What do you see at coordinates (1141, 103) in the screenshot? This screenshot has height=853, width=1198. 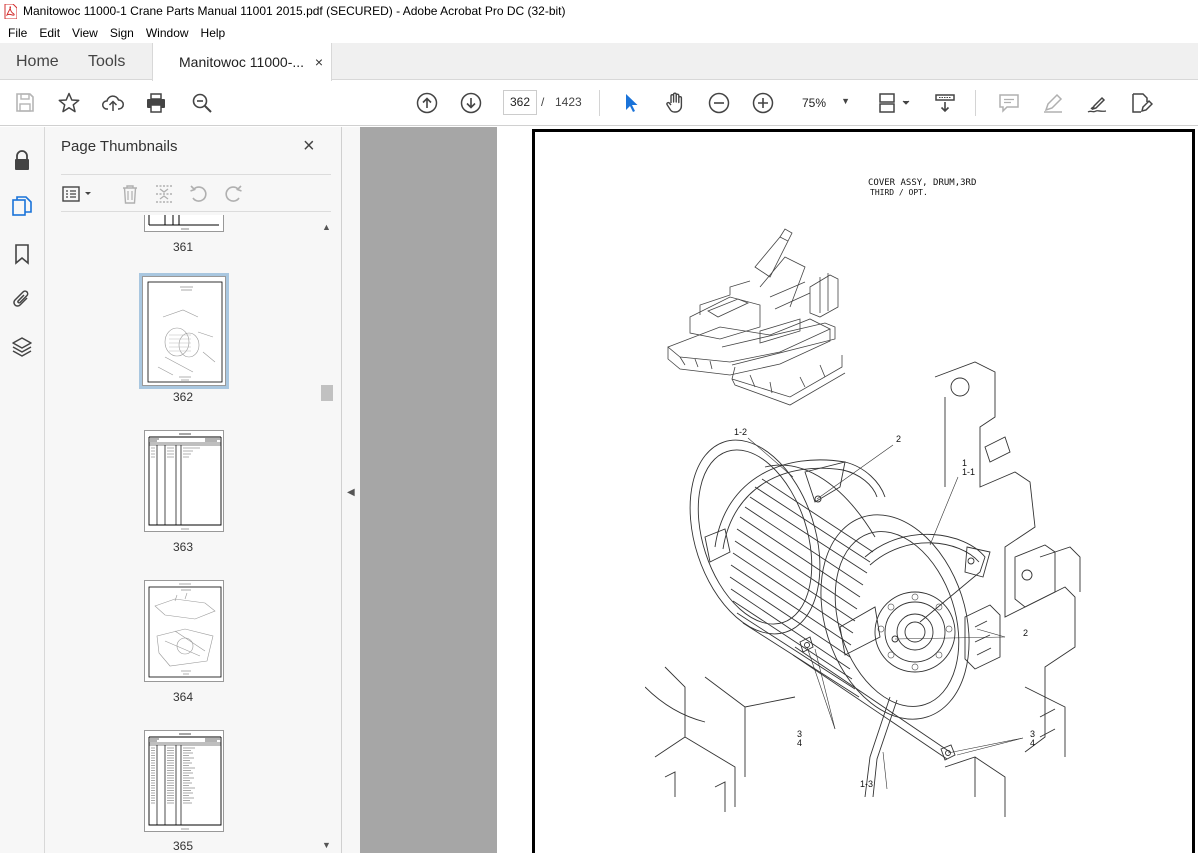 I see `edit-pdf-icon` at bounding box center [1141, 103].